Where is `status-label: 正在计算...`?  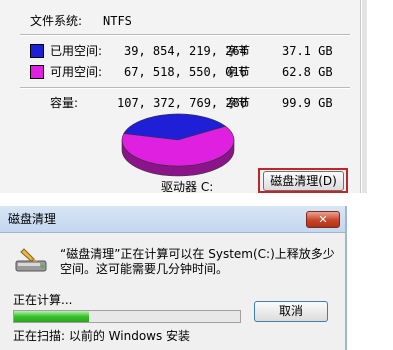 status-label: 正在计算... is located at coordinates (43, 300).